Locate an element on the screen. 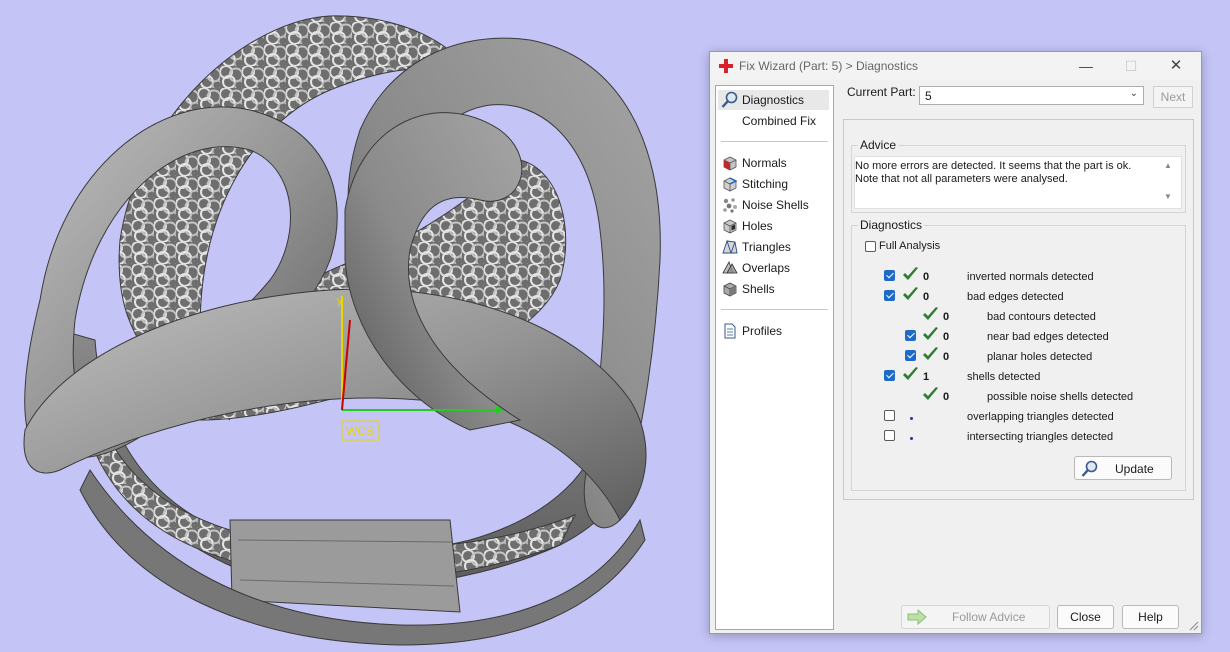 The image size is (1230, 652). holes-cube-icon is located at coordinates (730, 226).